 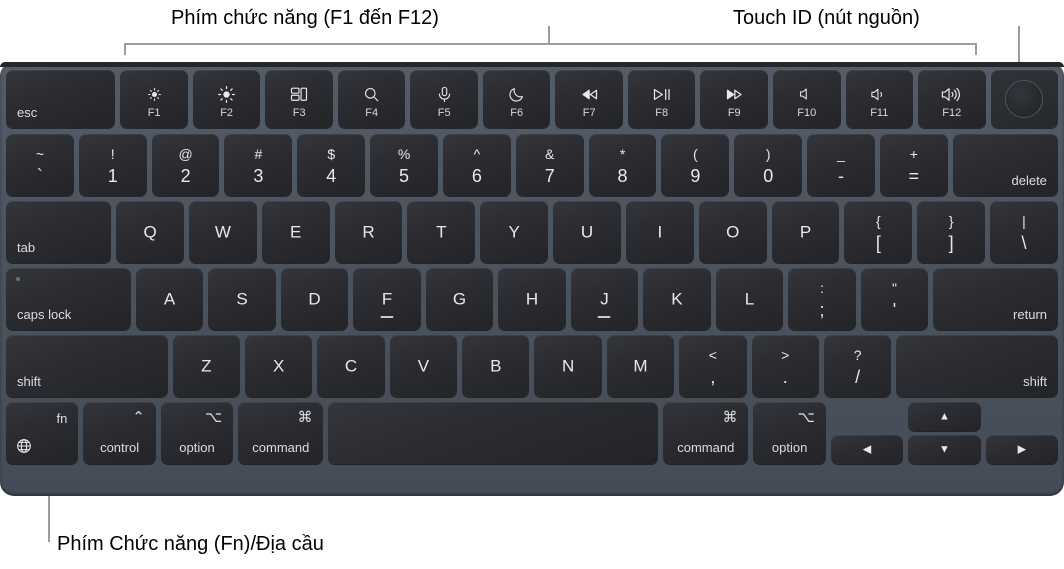 I want to click on key-legend-base: `, so click(x=39, y=176).